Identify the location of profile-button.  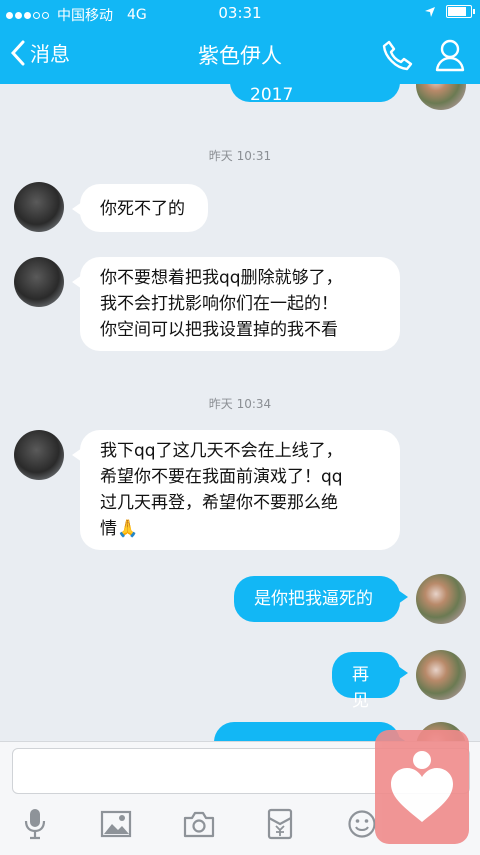
(450, 57).